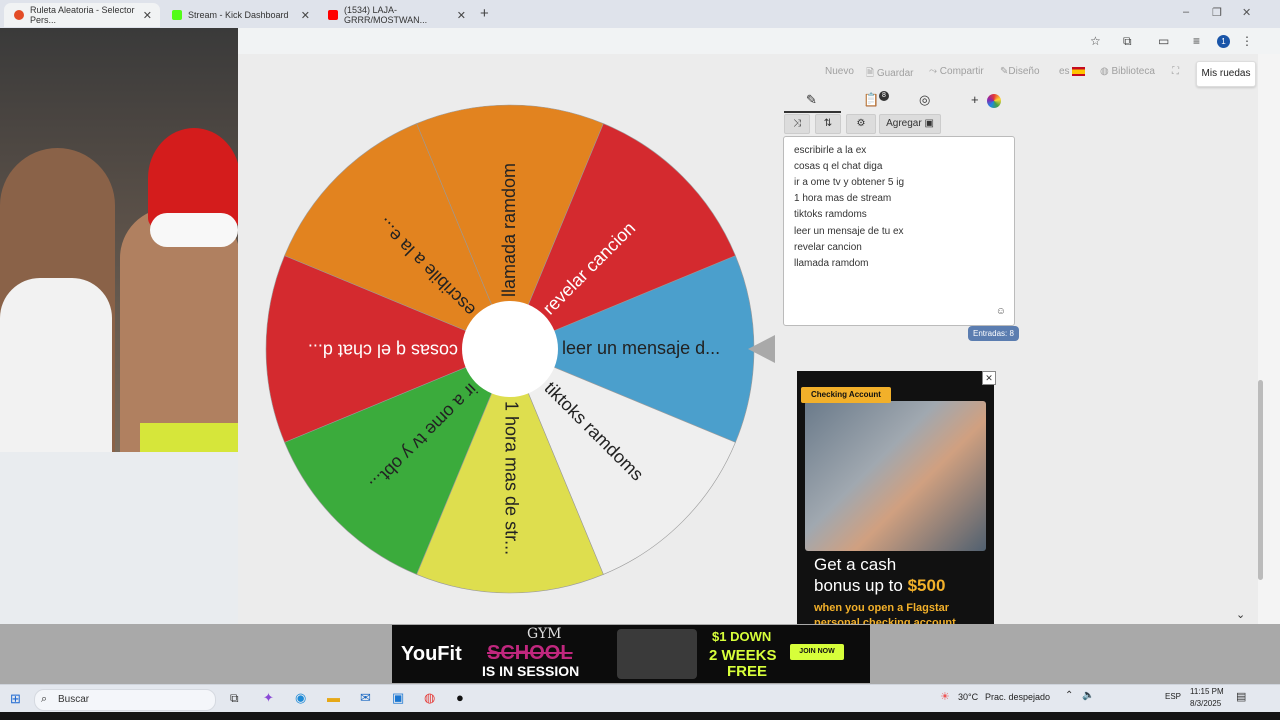  What do you see at coordinates (657, 654) in the screenshot?
I see `ad-gym-photo` at bounding box center [657, 654].